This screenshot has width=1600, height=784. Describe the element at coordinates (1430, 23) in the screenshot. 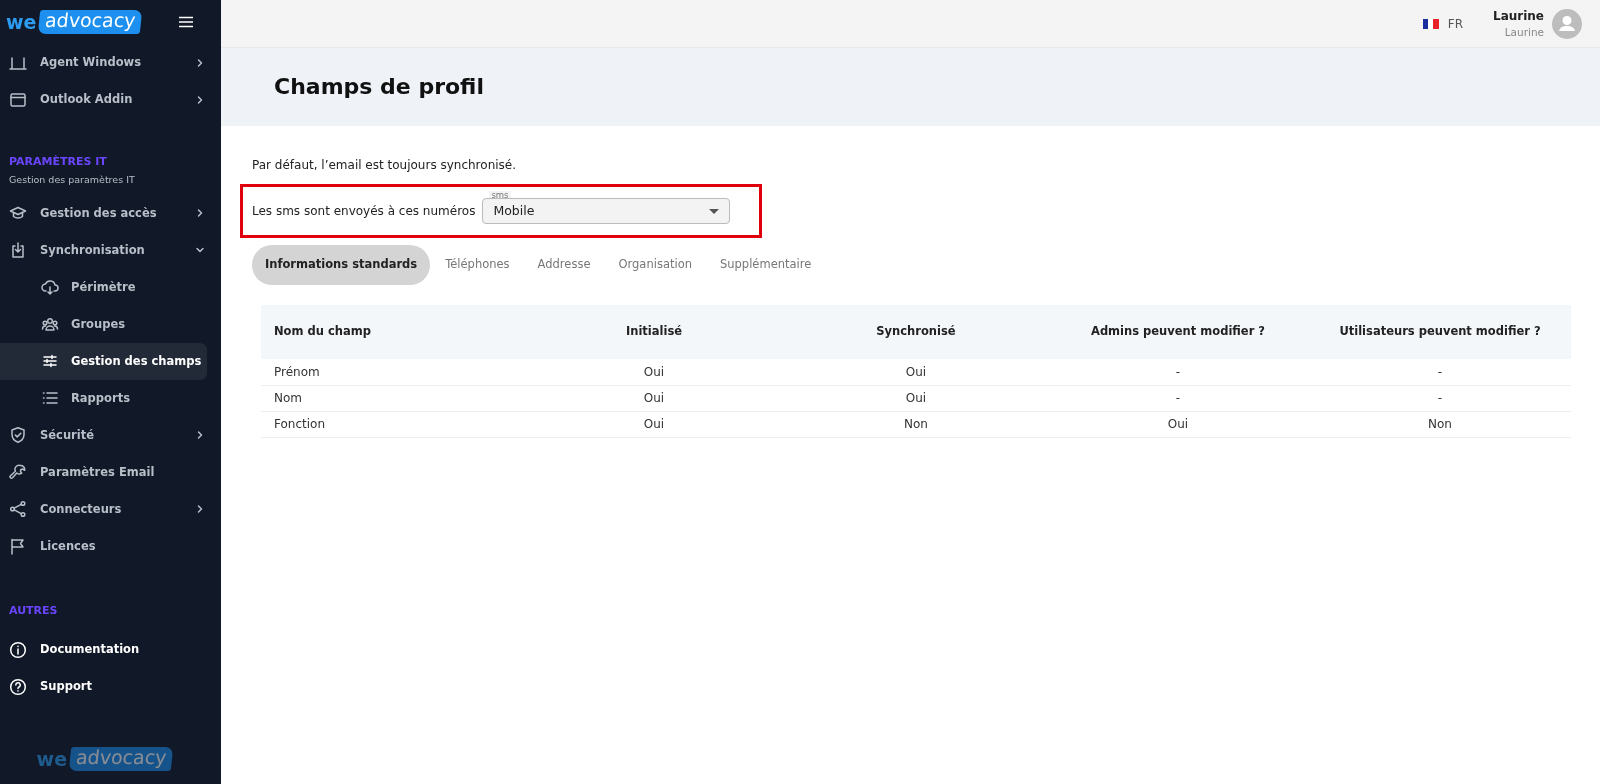

I see `french-flag-icon` at that location.